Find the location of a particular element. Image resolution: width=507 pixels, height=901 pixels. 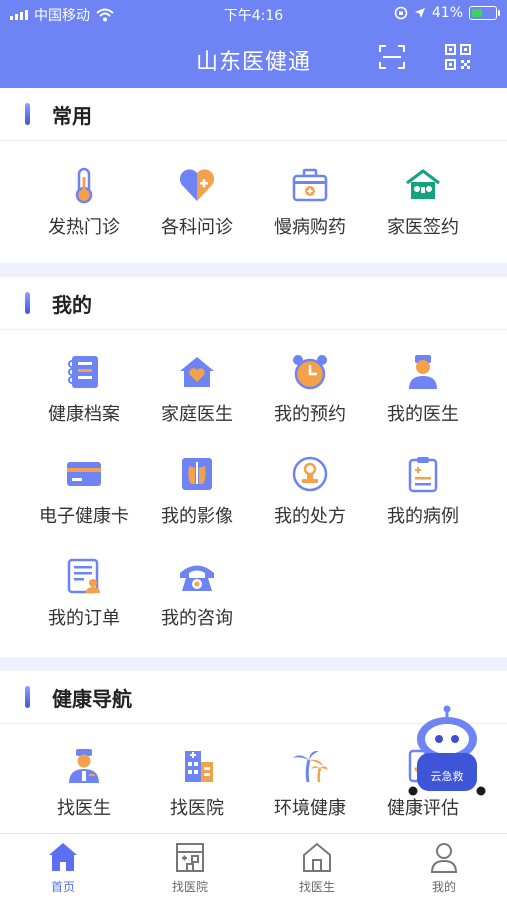

health-record-icon is located at coordinates (83, 372).